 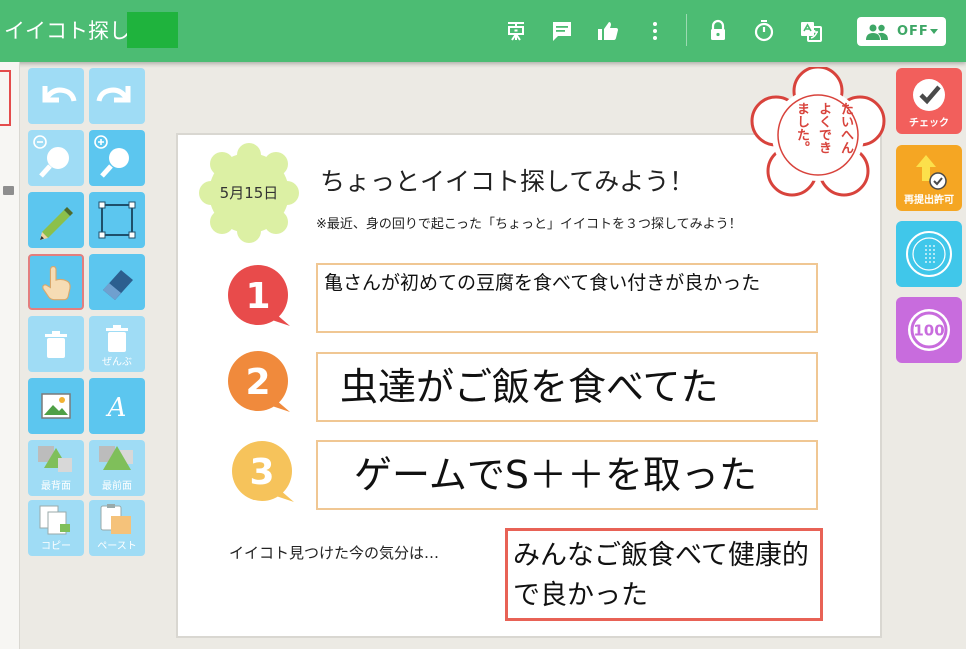 What do you see at coordinates (718, 31) in the screenshot?
I see `lock-icon` at bounding box center [718, 31].